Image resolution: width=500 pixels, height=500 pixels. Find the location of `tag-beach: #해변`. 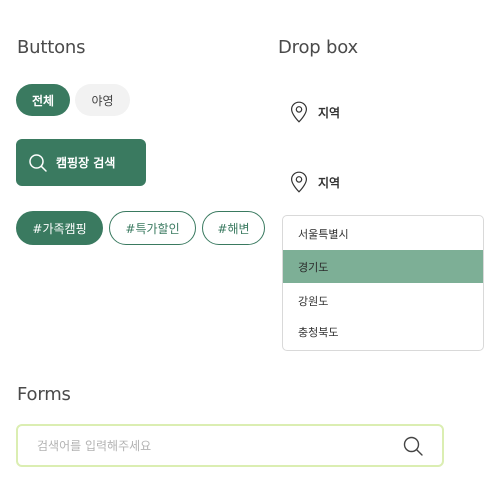

tag-beach: #해변 is located at coordinates (233, 228).